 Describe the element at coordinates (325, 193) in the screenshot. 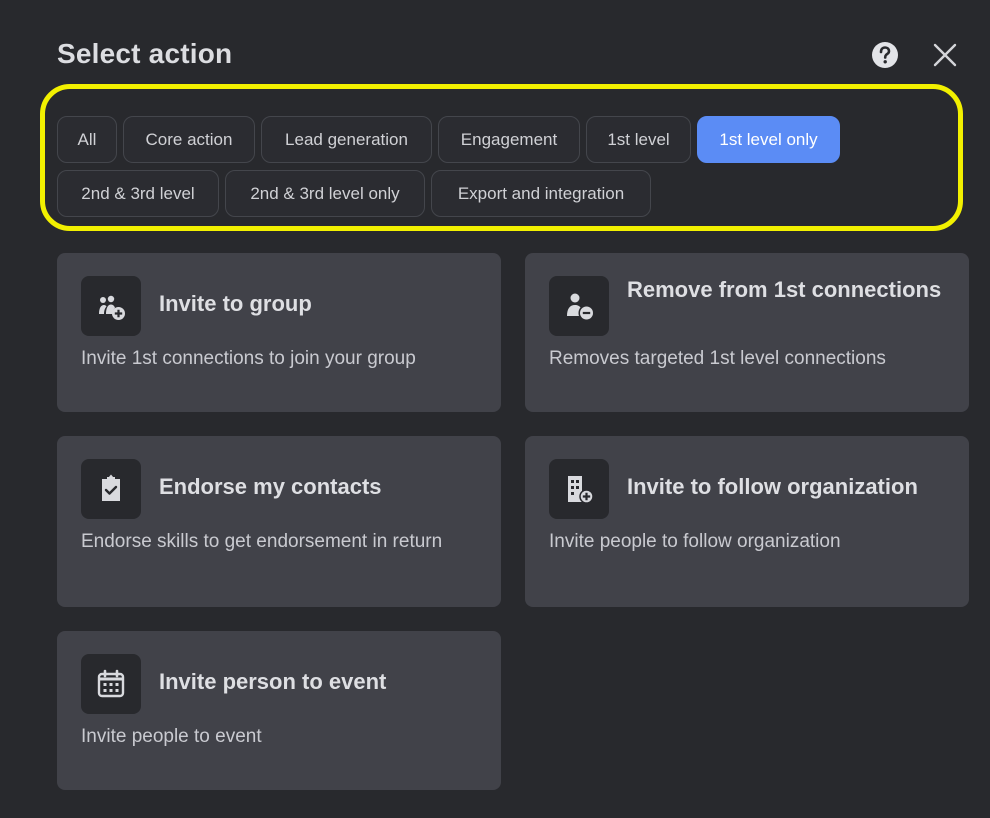

I see `filter-chip-2nd-3rd-level-only: 2nd & 3rd level only` at that location.